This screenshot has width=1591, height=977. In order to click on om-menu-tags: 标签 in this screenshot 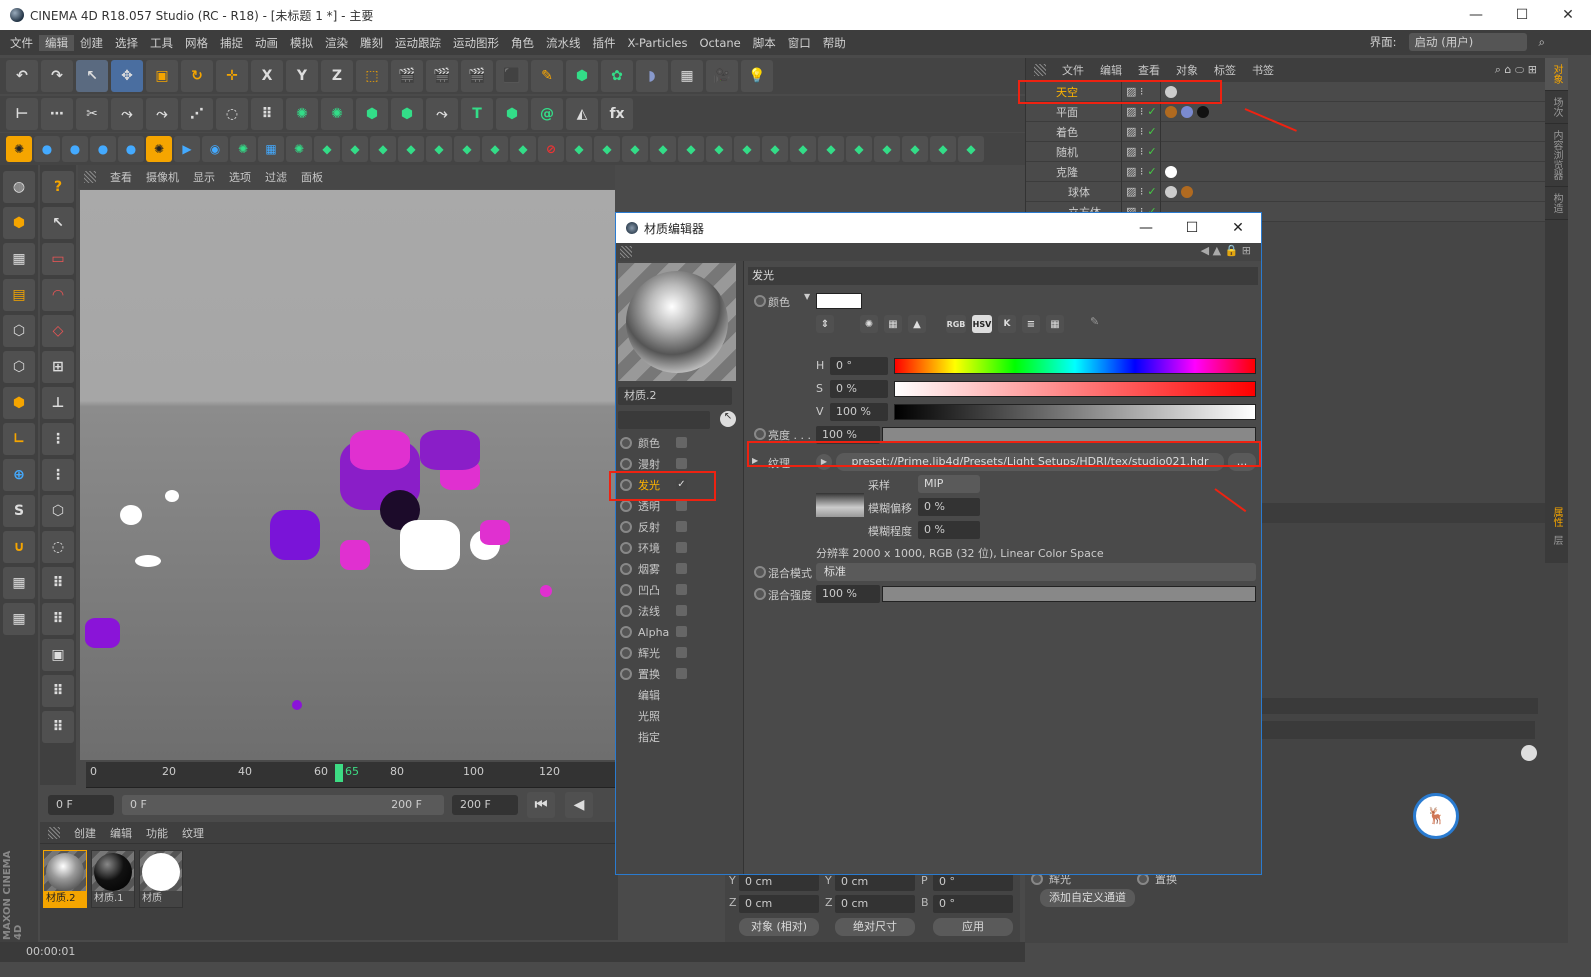, I will do `click(1225, 70)`.